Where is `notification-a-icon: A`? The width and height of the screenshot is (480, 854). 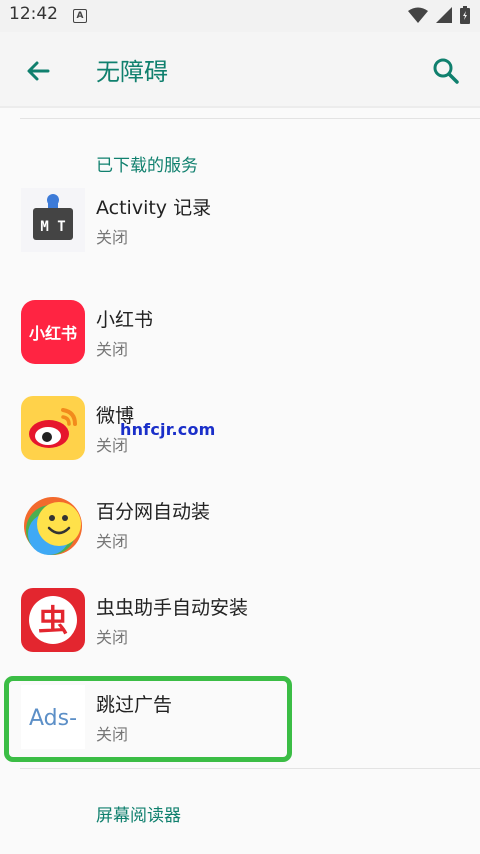
notification-a-icon: A is located at coordinates (80, 16).